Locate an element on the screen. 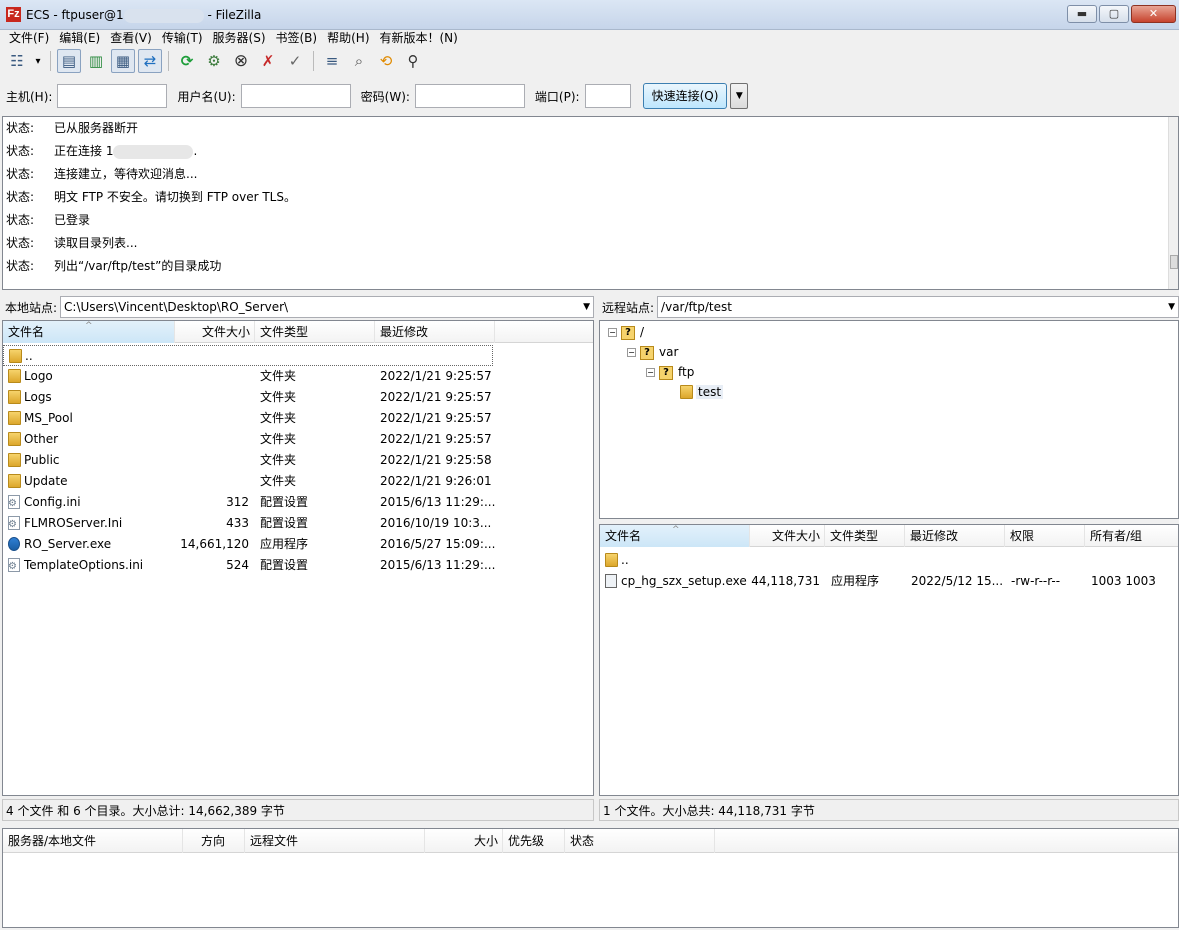 Image resolution: width=1179 pixels, height=930 pixels. queue-header: 服务器/本地文件 方向 远程文件 大小 优先级 状态 is located at coordinates (590, 841).